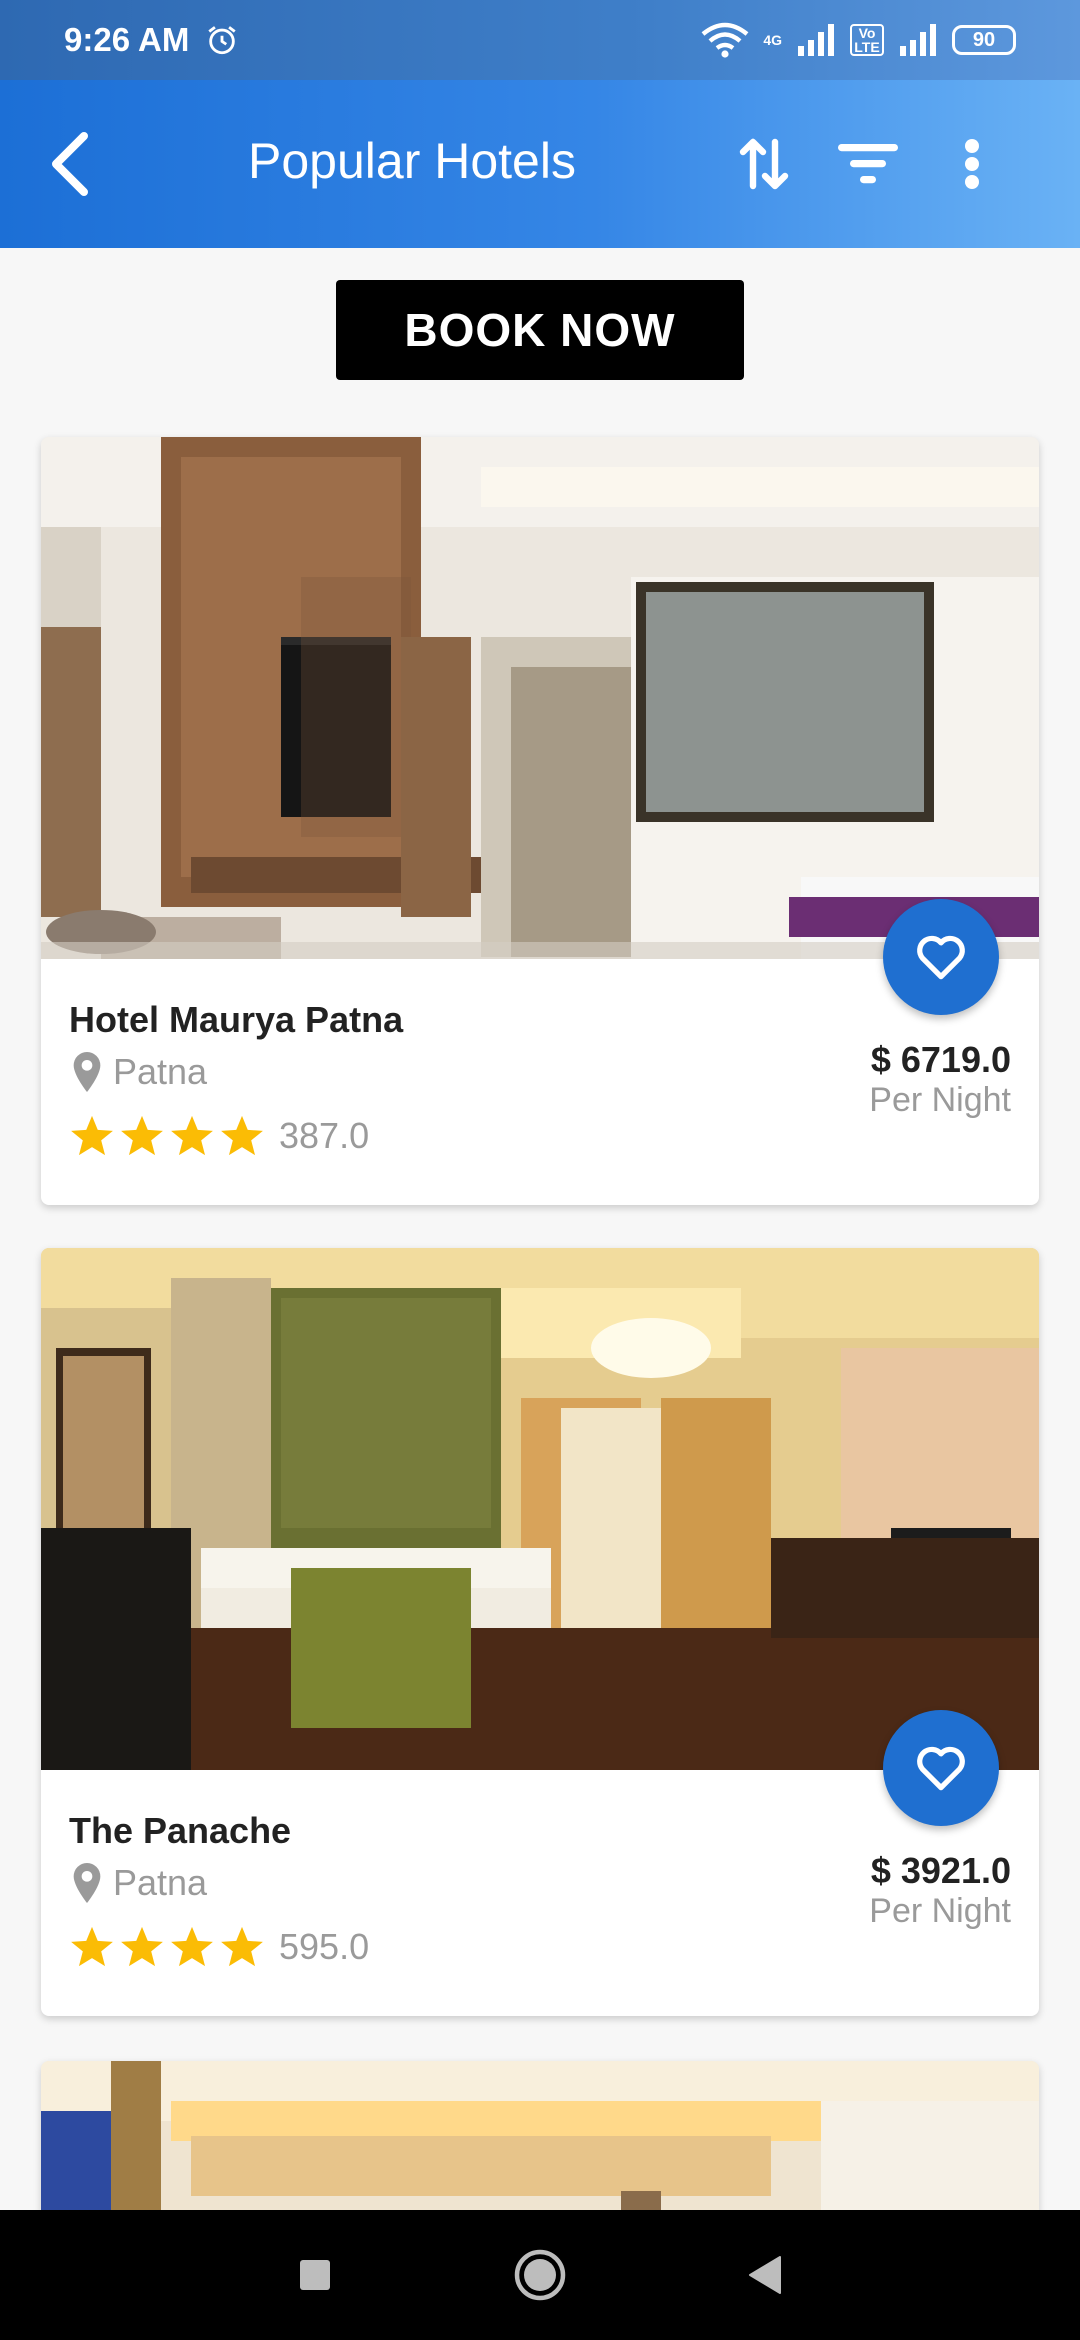 This screenshot has width=1080, height=2340. Describe the element at coordinates (540, 40) in the screenshot. I see `status-bar: 9:26 AM 4G Vo LTE 90` at that location.